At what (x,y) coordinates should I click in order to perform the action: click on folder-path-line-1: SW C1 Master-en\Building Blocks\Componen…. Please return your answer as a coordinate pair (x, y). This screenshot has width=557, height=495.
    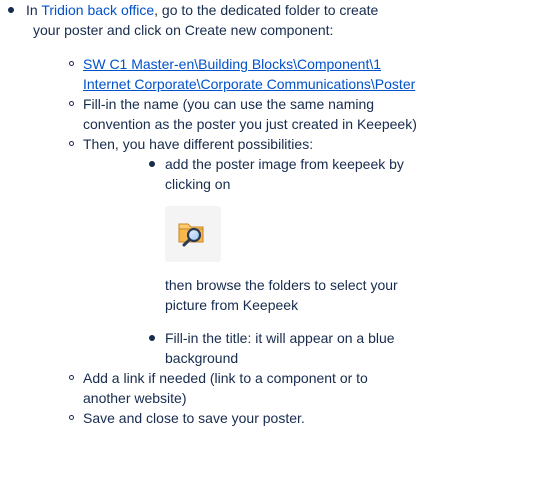
    Looking at the image, I should click on (232, 64).